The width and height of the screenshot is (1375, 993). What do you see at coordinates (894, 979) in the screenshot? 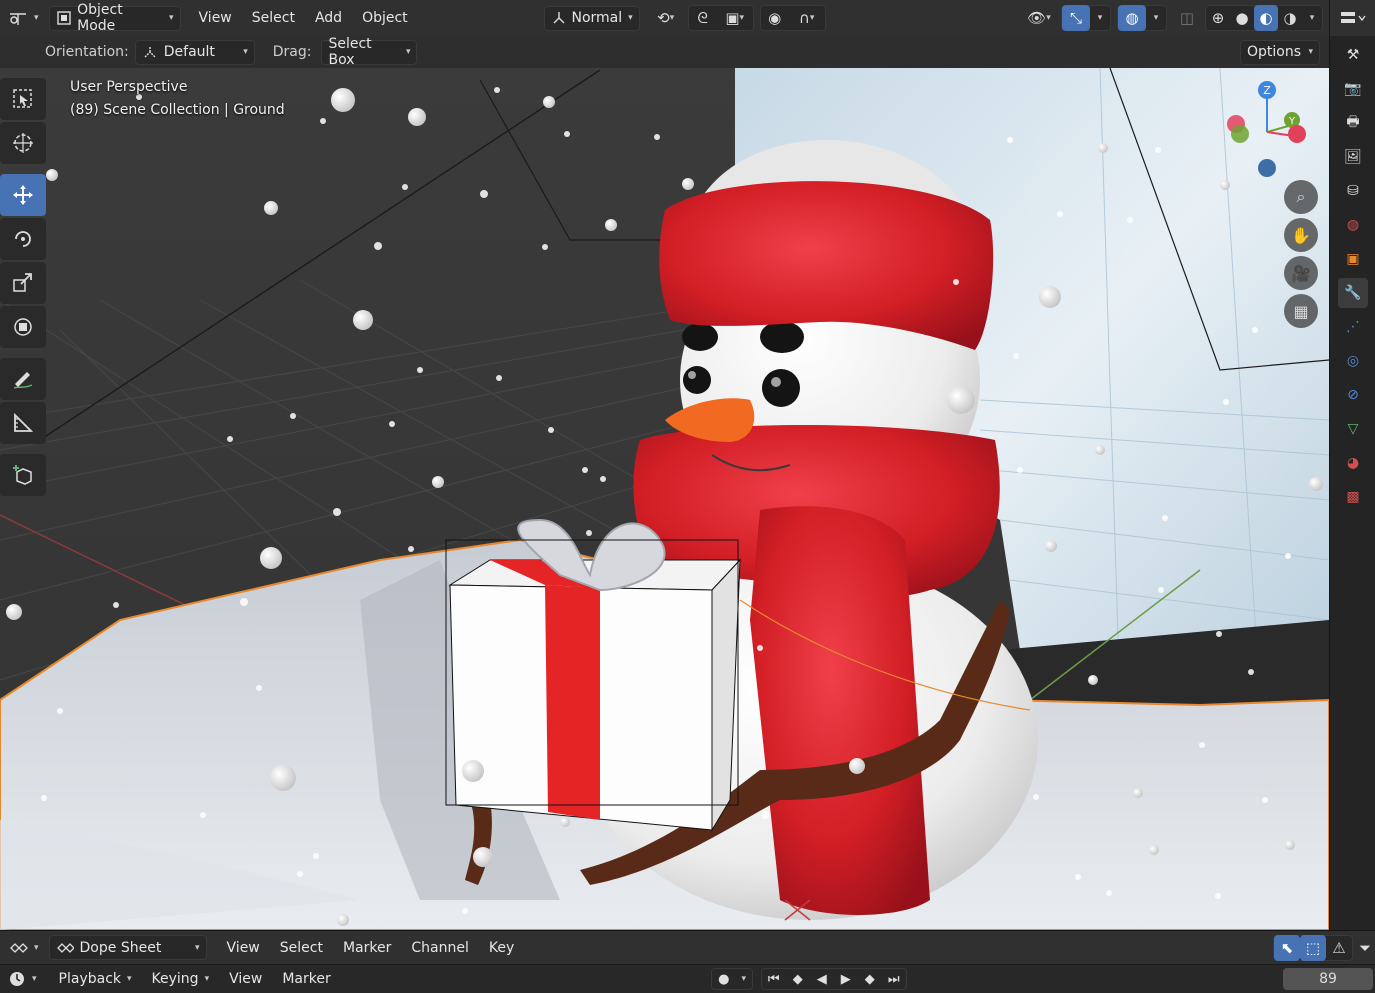
I see `jump-end-icon: ⏭` at bounding box center [894, 979].